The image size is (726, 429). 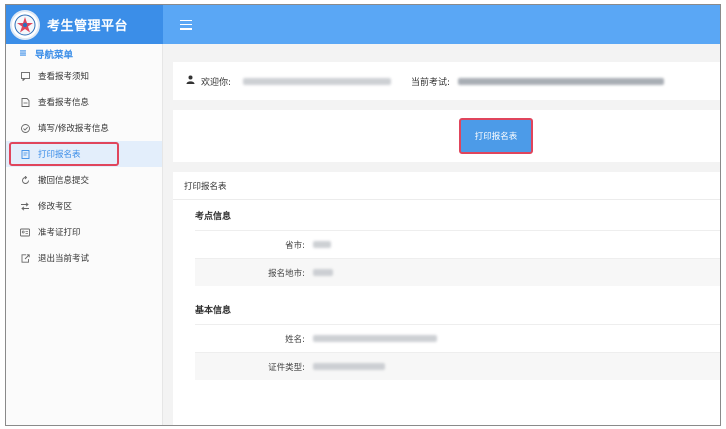 What do you see at coordinates (23, 53) in the screenshot?
I see `list-icon: ≡` at bounding box center [23, 53].